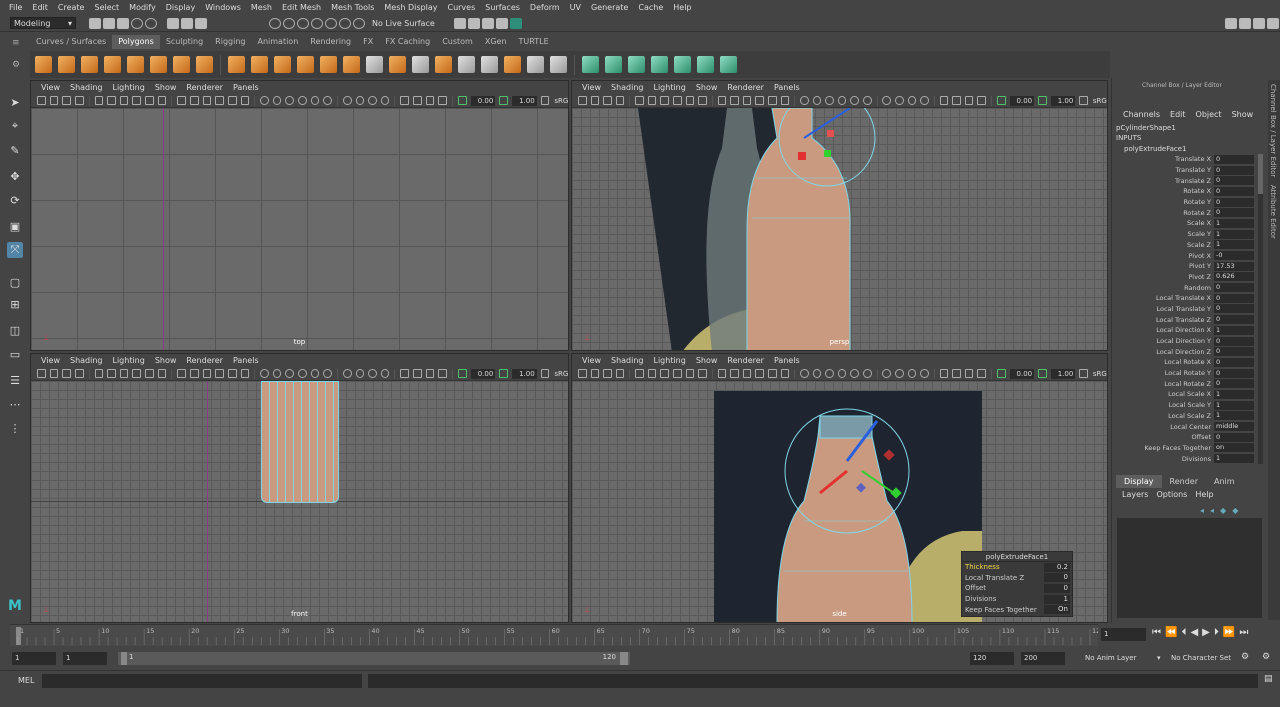  I want to click on in-view-value: 1, so click(1057, 599).